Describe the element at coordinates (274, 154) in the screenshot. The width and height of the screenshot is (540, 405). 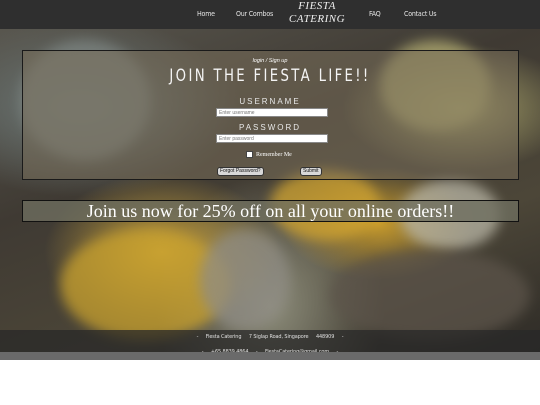
I see `remember-me-label: Remember Me` at that location.